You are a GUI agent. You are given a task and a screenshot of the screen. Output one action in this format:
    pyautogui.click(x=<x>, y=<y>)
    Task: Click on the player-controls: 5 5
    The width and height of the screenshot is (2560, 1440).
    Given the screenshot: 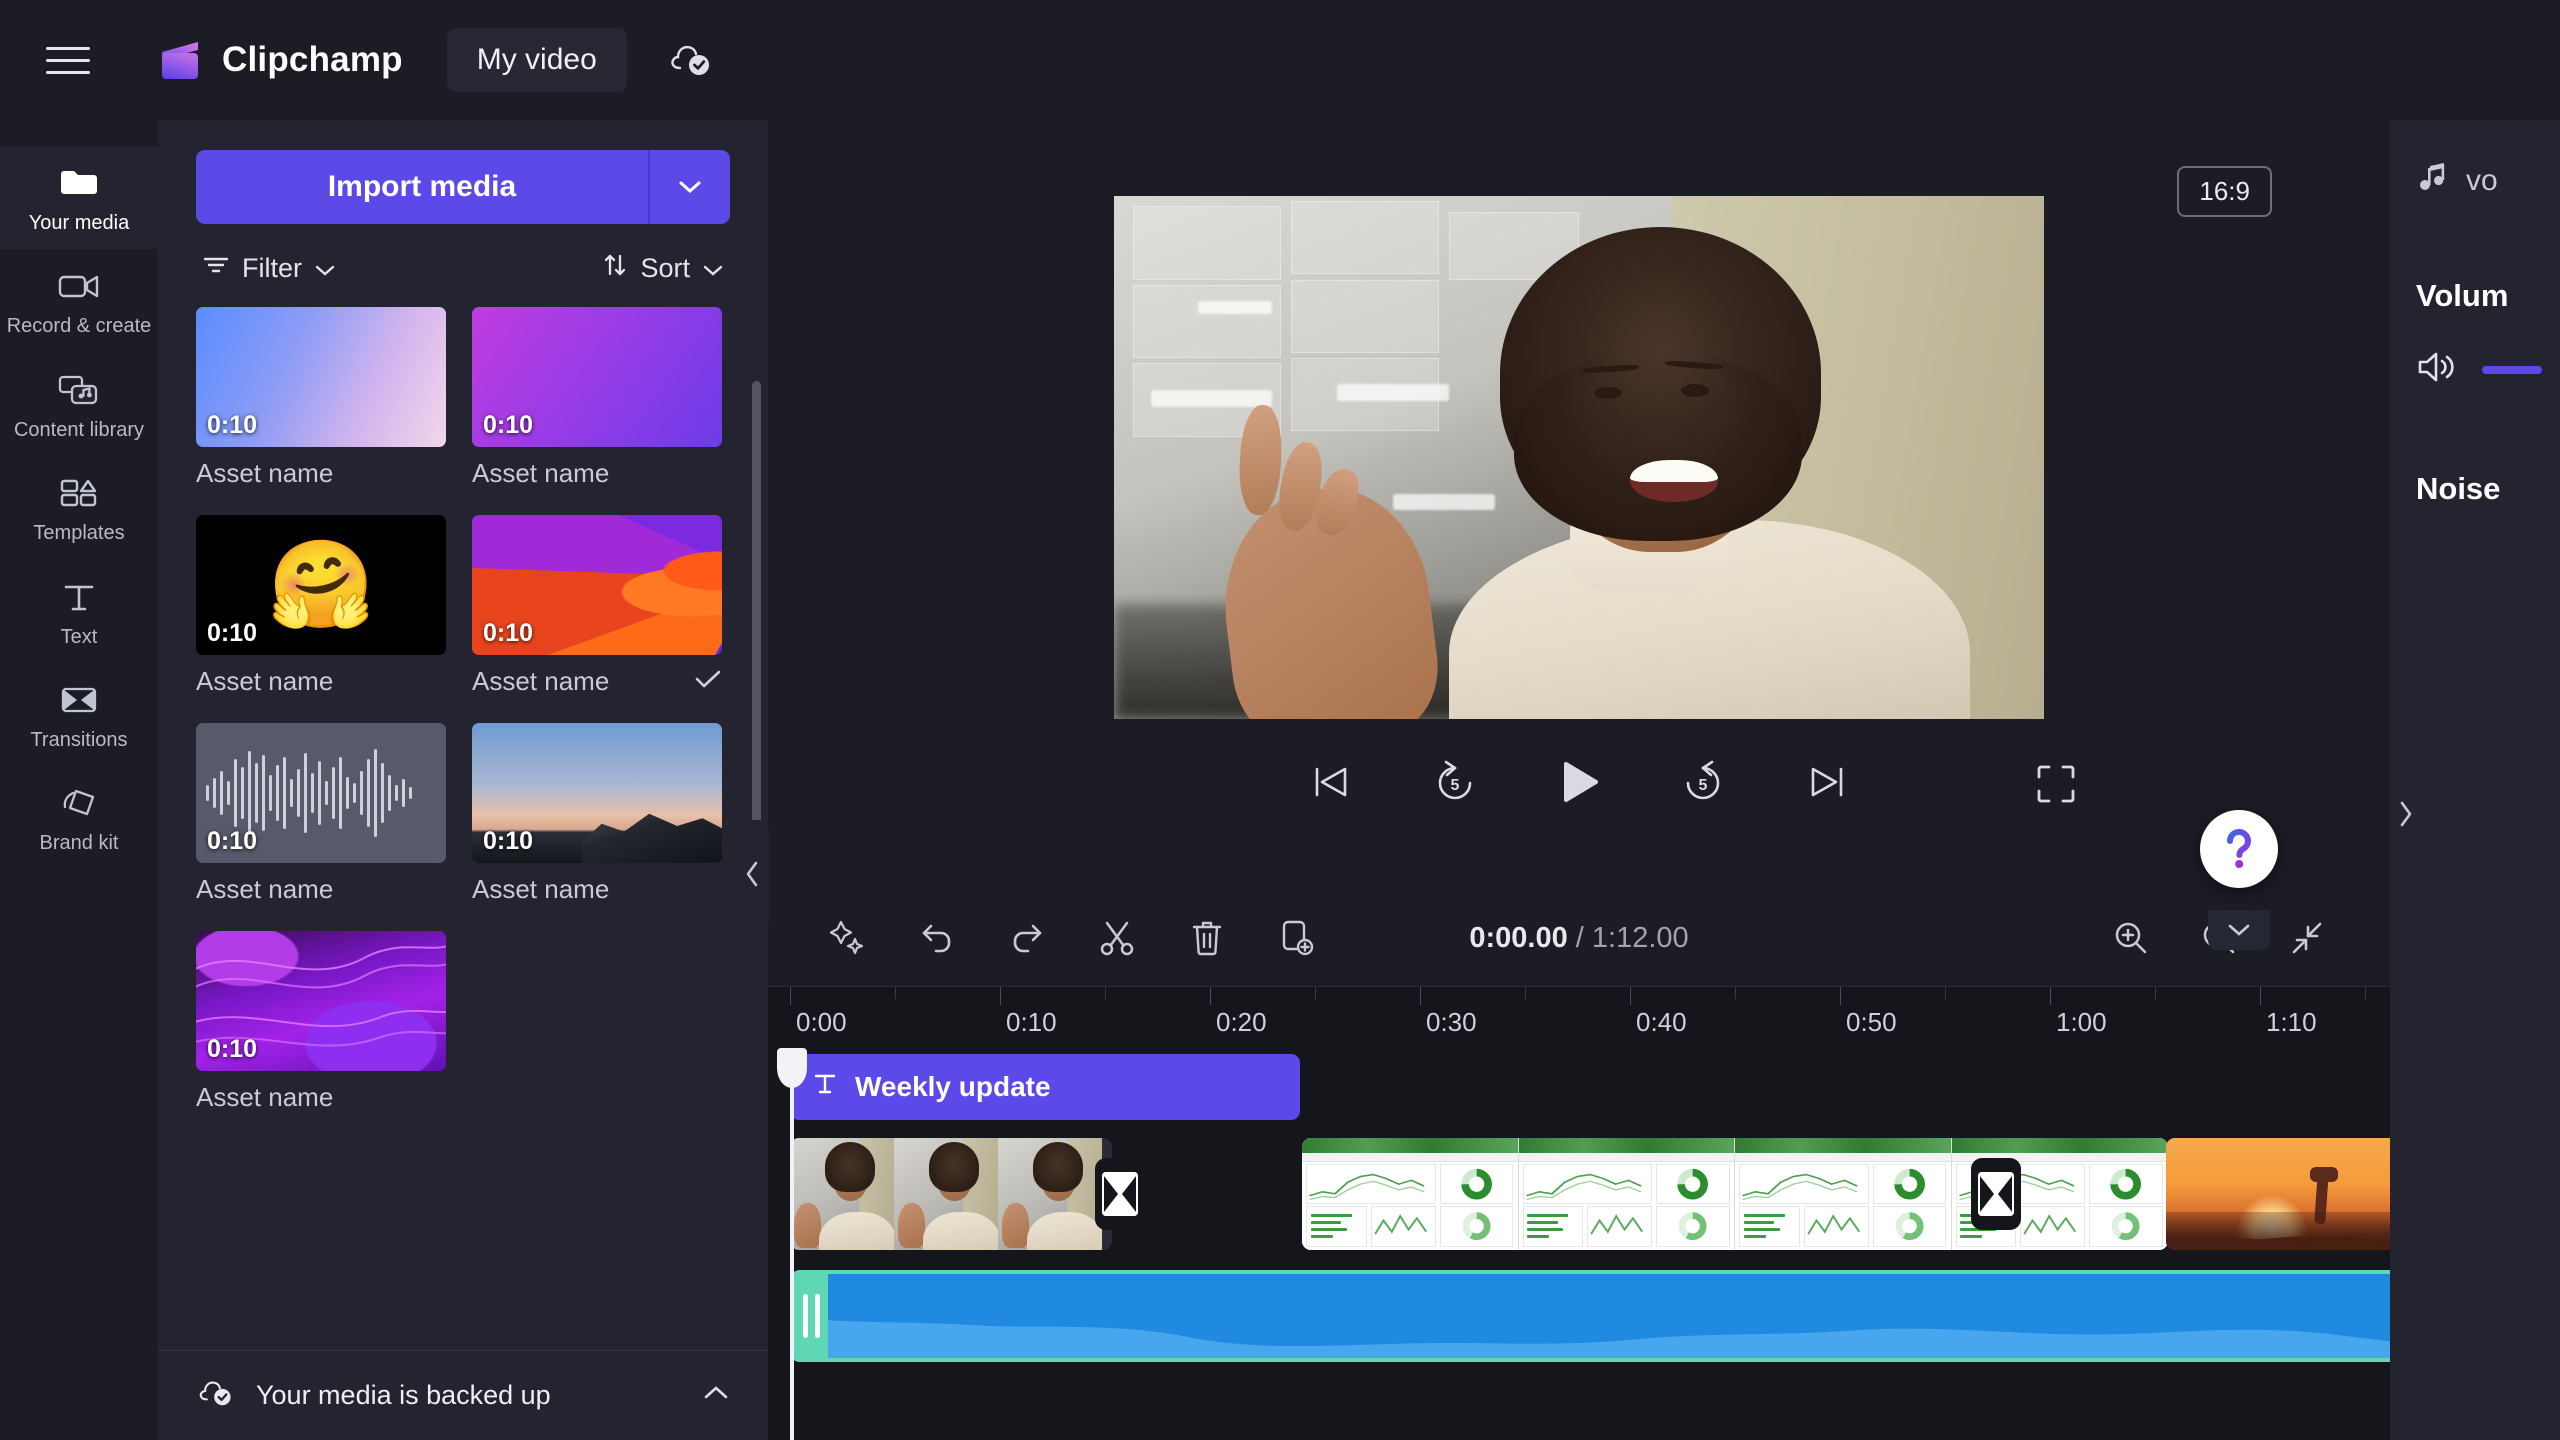 What is the action you would take?
    pyautogui.click(x=1579, y=782)
    